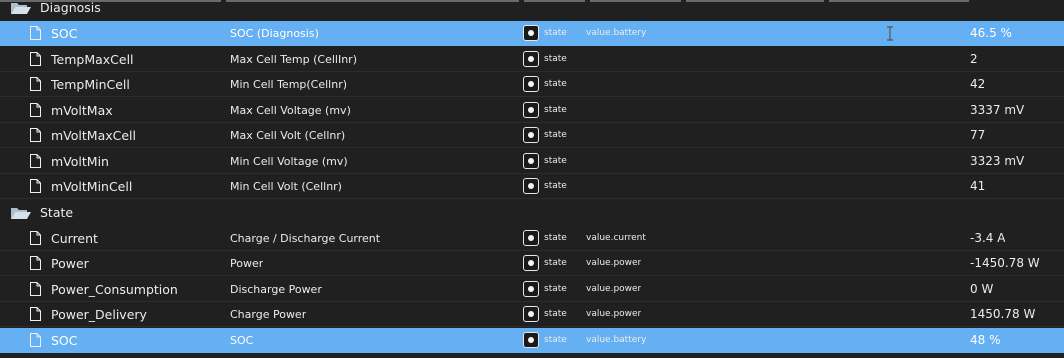  Describe the element at coordinates (997, 161) in the screenshot. I see `object-value: 3323 mV` at that location.